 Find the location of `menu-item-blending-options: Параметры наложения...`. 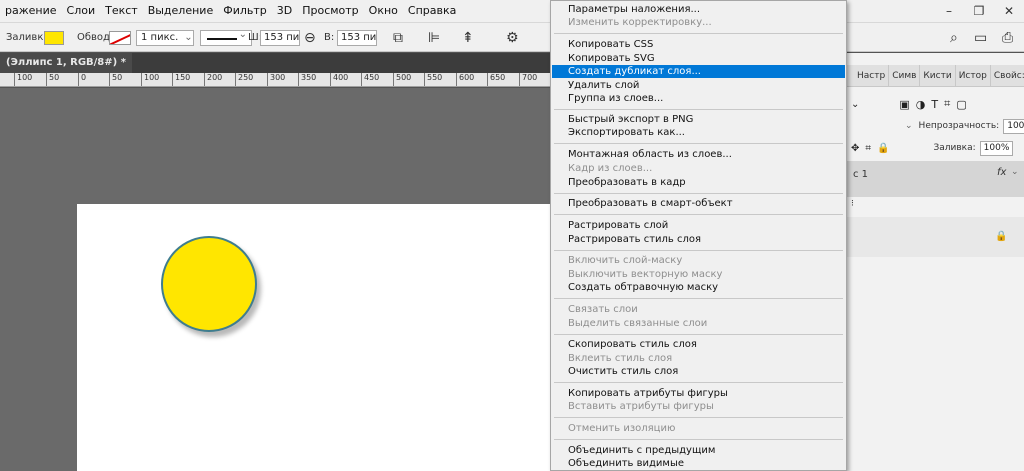

menu-item-blending-options: Параметры наложения... is located at coordinates (698, 9).